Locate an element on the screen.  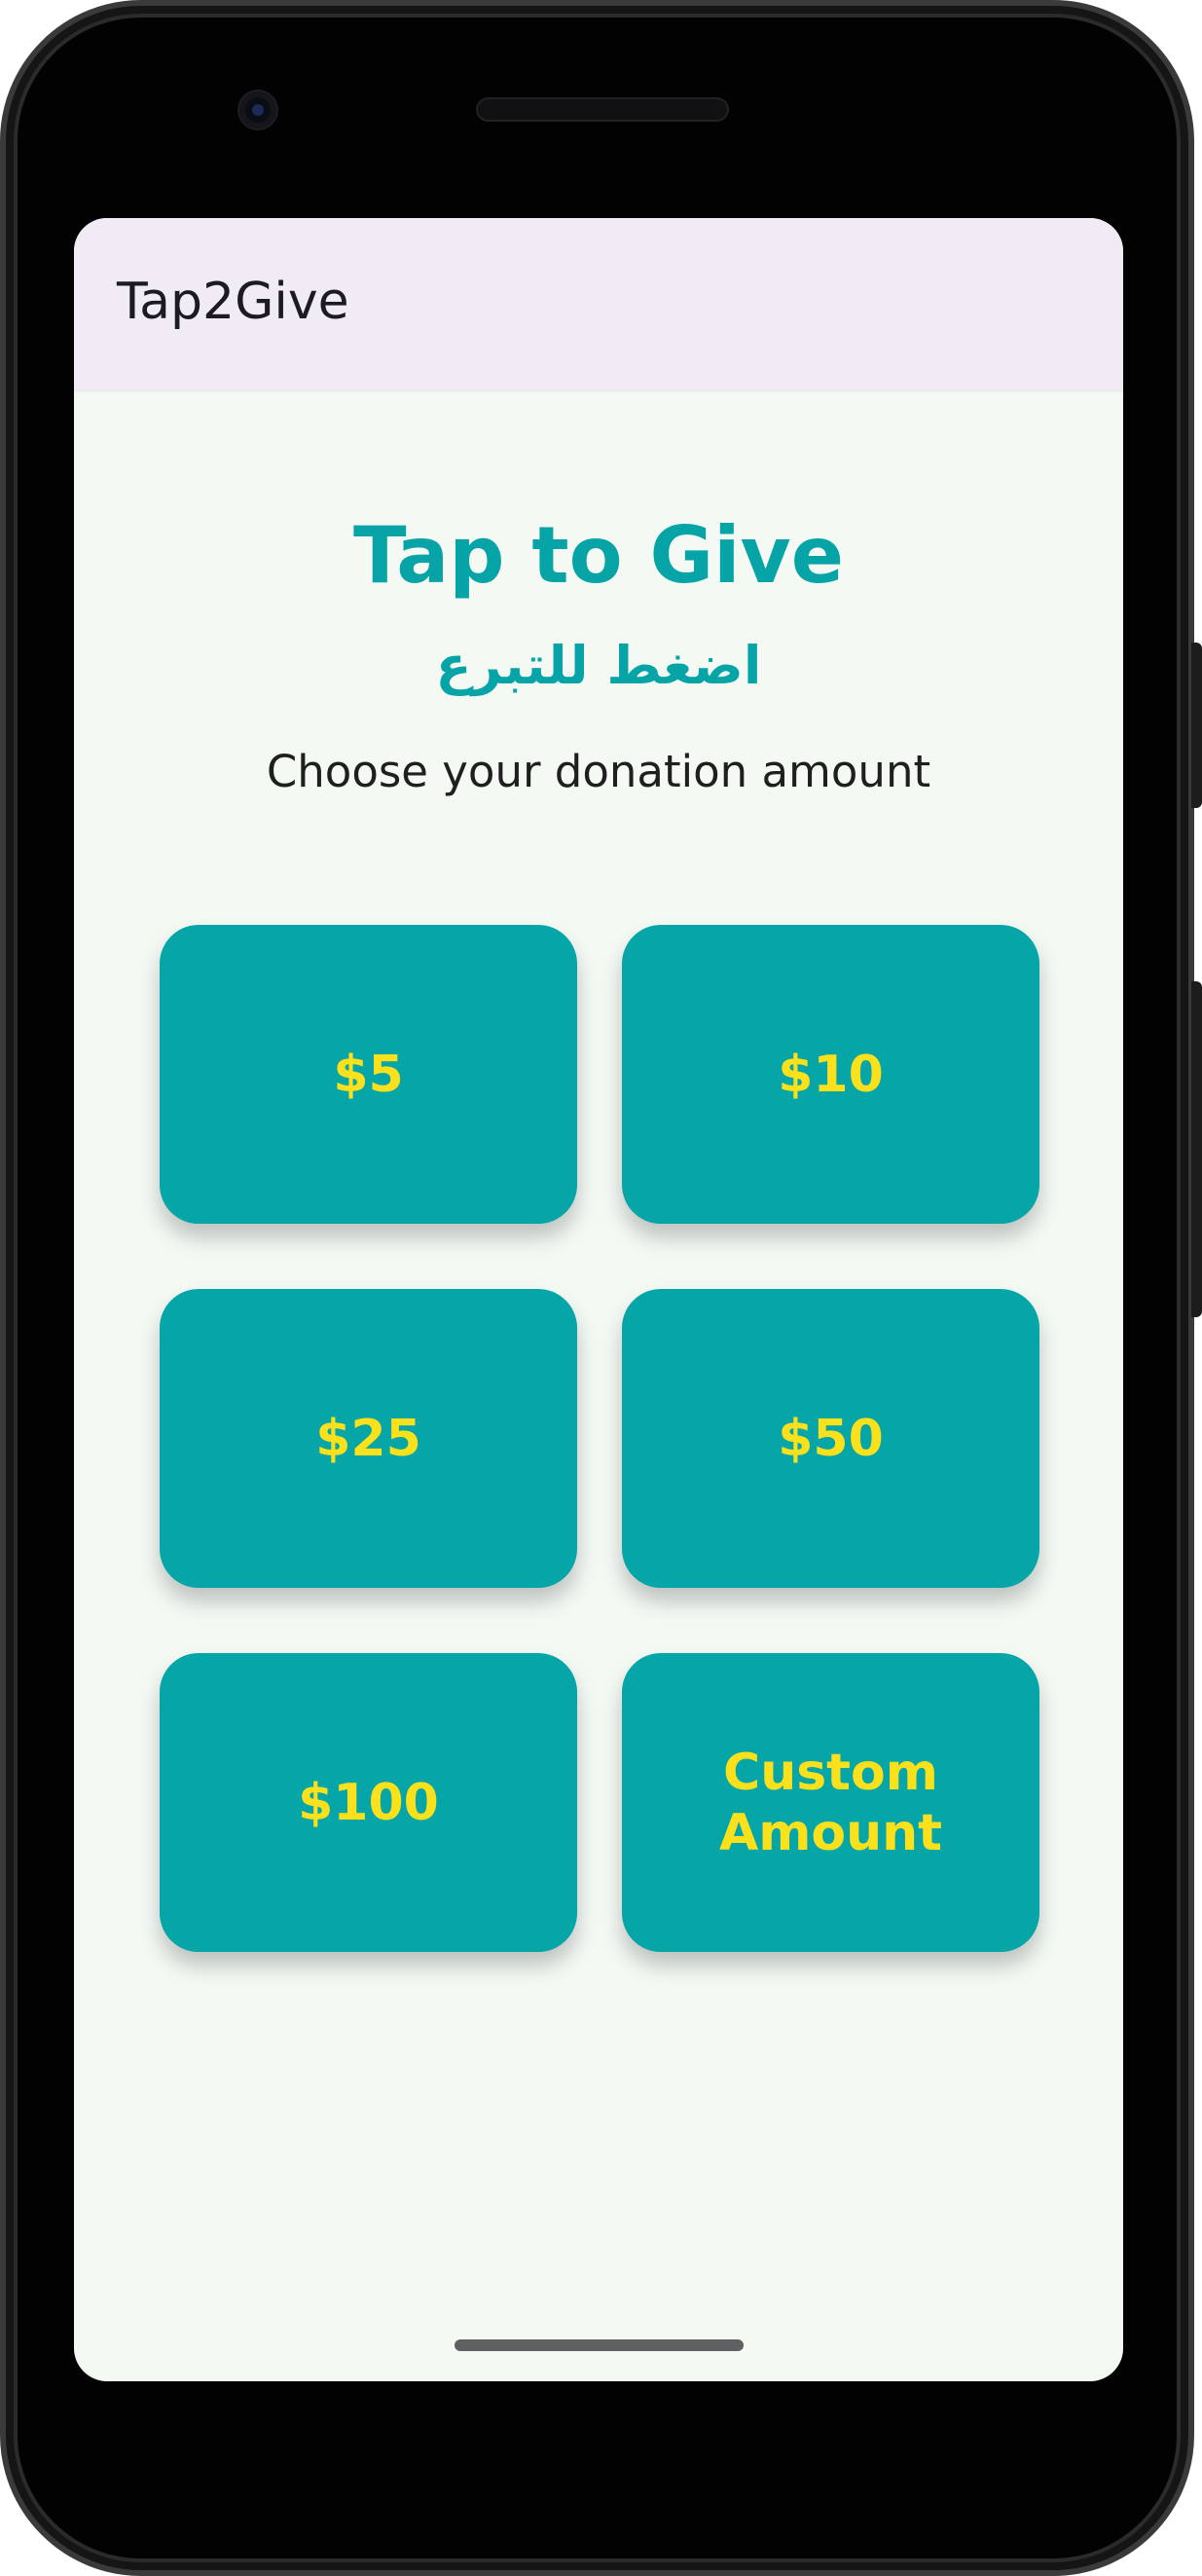
donate-10-button: $10 is located at coordinates (830, 1074).